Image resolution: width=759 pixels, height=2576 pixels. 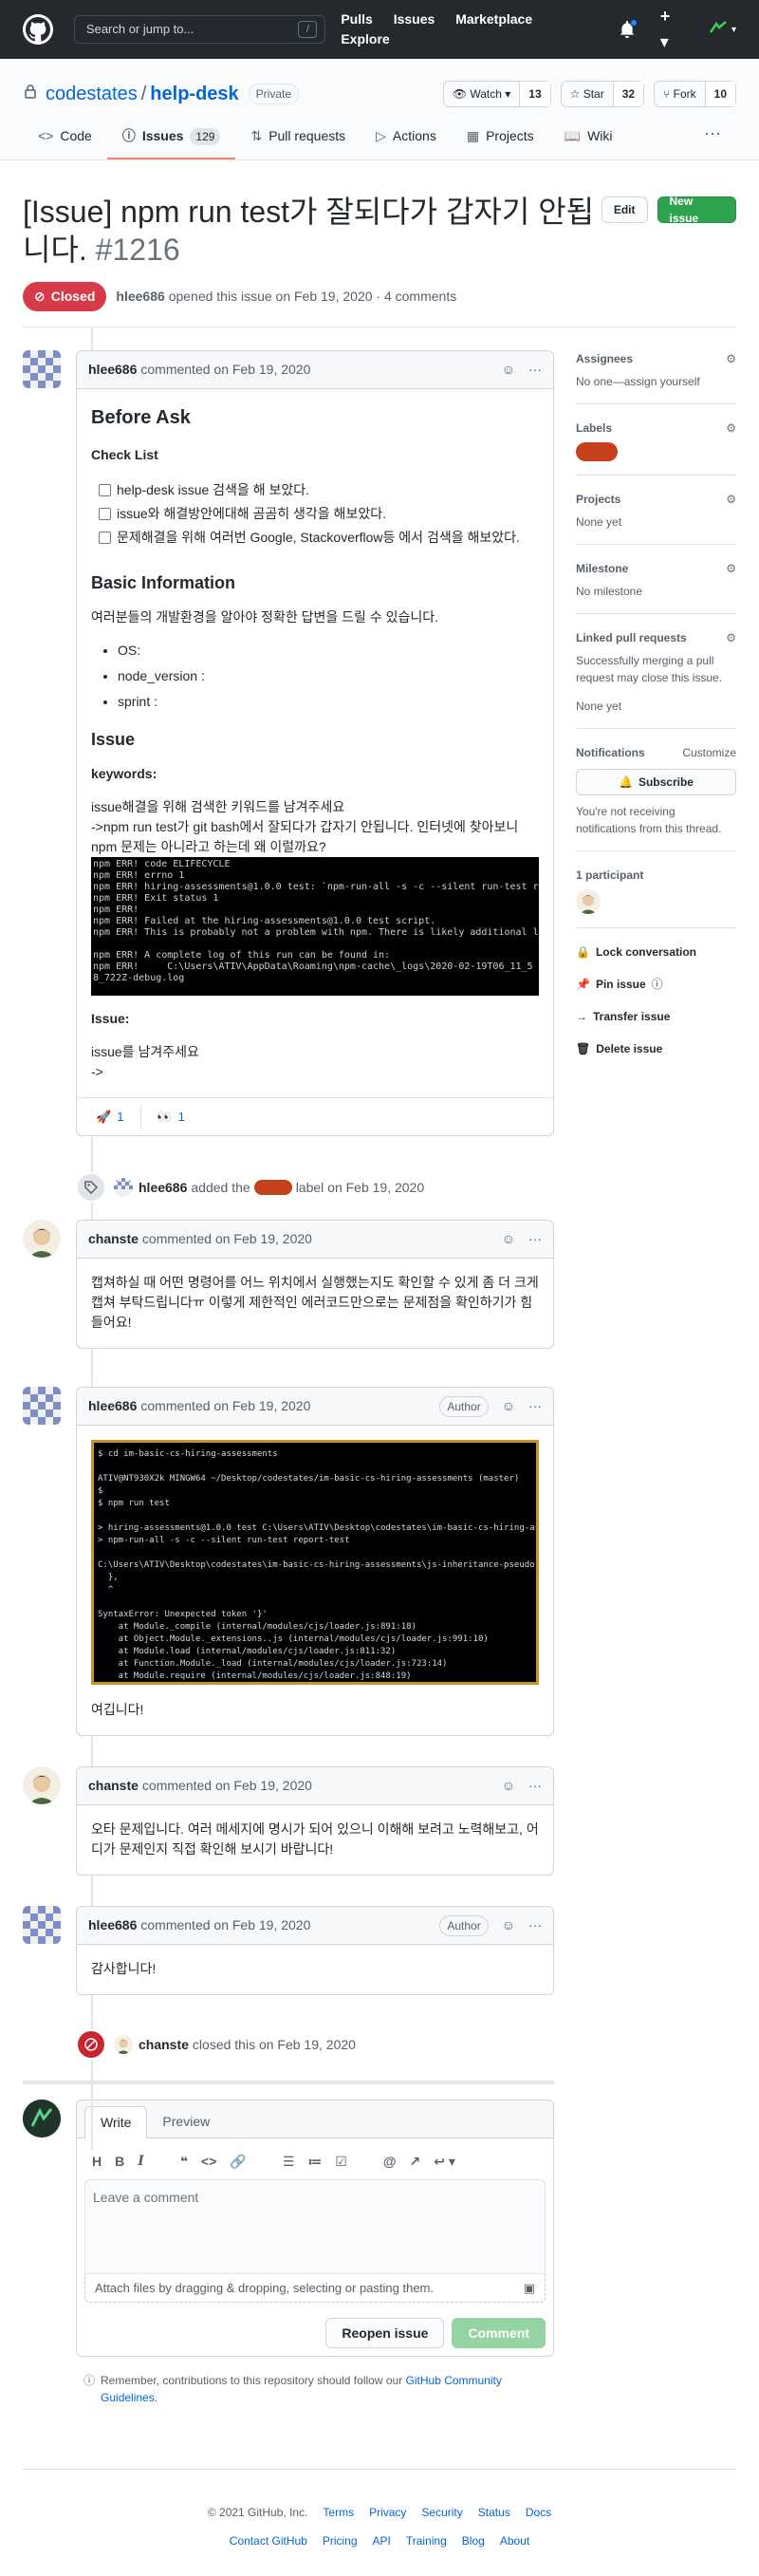 What do you see at coordinates (656, 638) in the screenshot?
I see `sidebar-heading: Linked pull requests ⚙` at bounding box center [656, 638].